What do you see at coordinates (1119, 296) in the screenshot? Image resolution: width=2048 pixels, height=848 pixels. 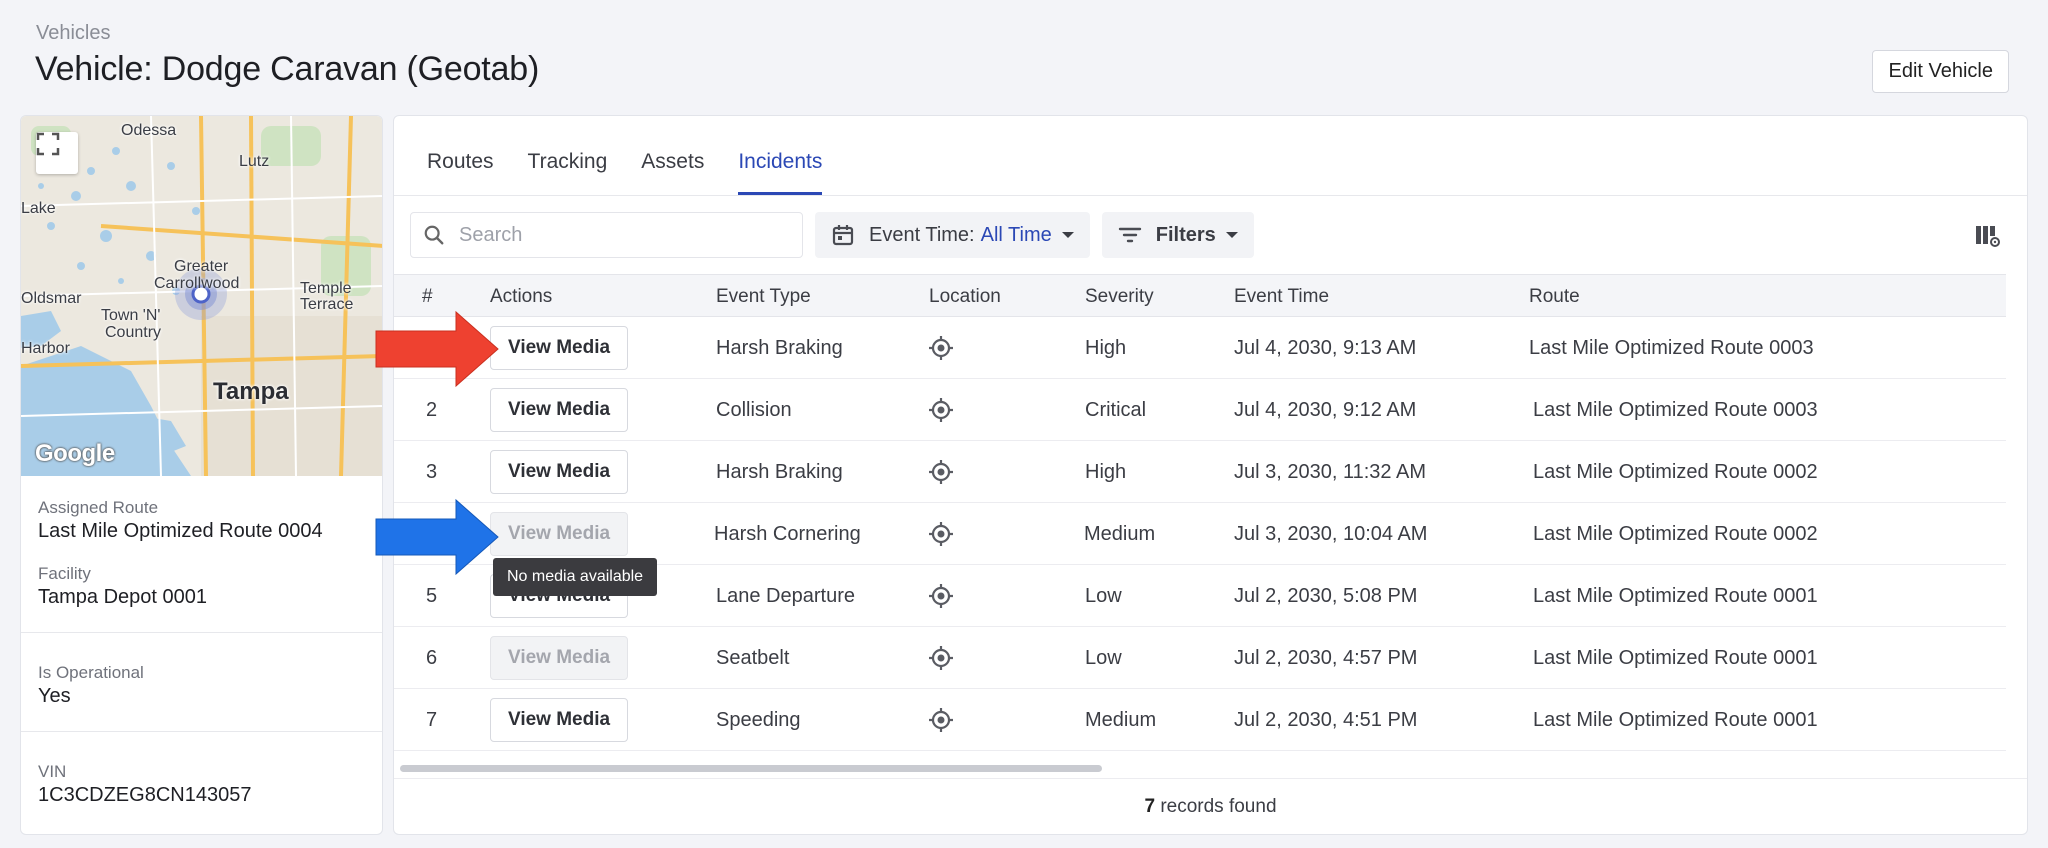 I see `col-header-severity: Severity` at bounding box center [1119, 296].